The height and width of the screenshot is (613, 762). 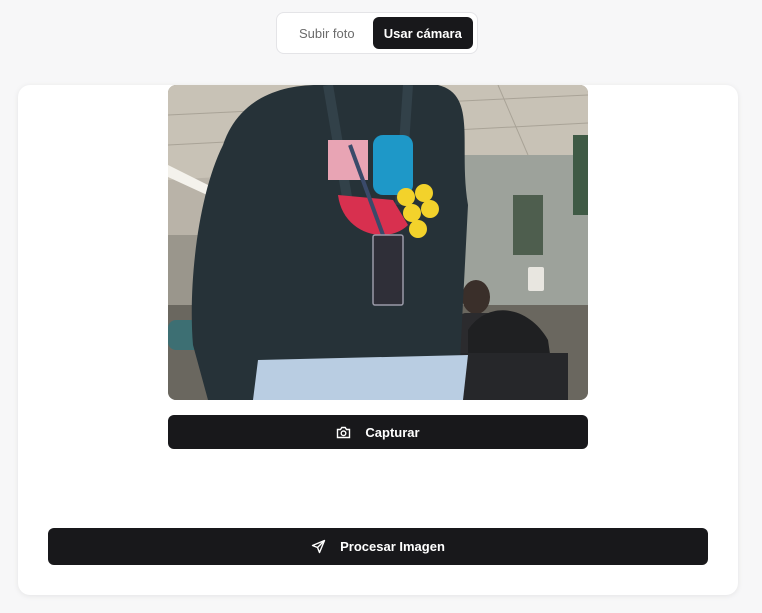 I want to click on camera-icon, so click(x=343, y=432).